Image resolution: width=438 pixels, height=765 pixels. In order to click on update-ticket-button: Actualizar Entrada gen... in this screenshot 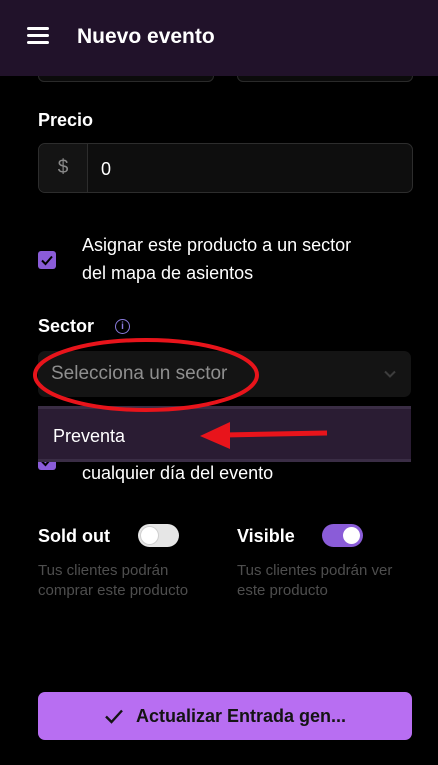, I will do `click(225, 716)`.